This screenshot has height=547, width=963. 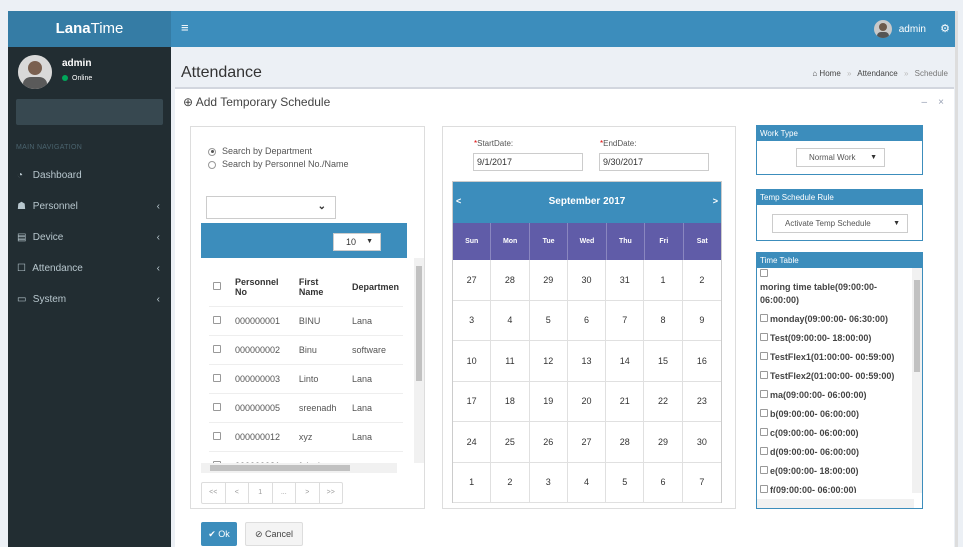 I want to click on department-select: ⌄, so click(x=271, y=207).